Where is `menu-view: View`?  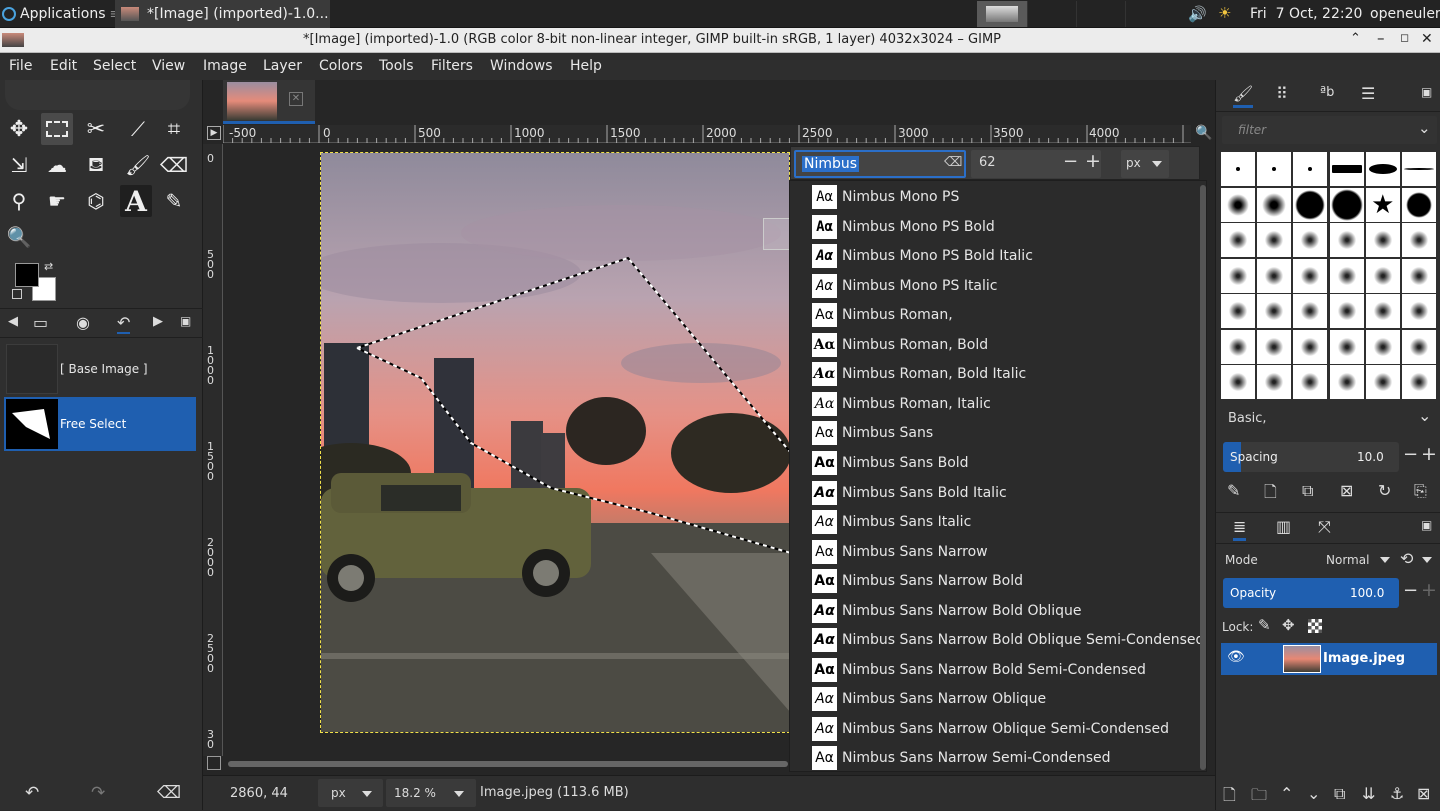 menu-view: View is located at coordinates (168, 66).